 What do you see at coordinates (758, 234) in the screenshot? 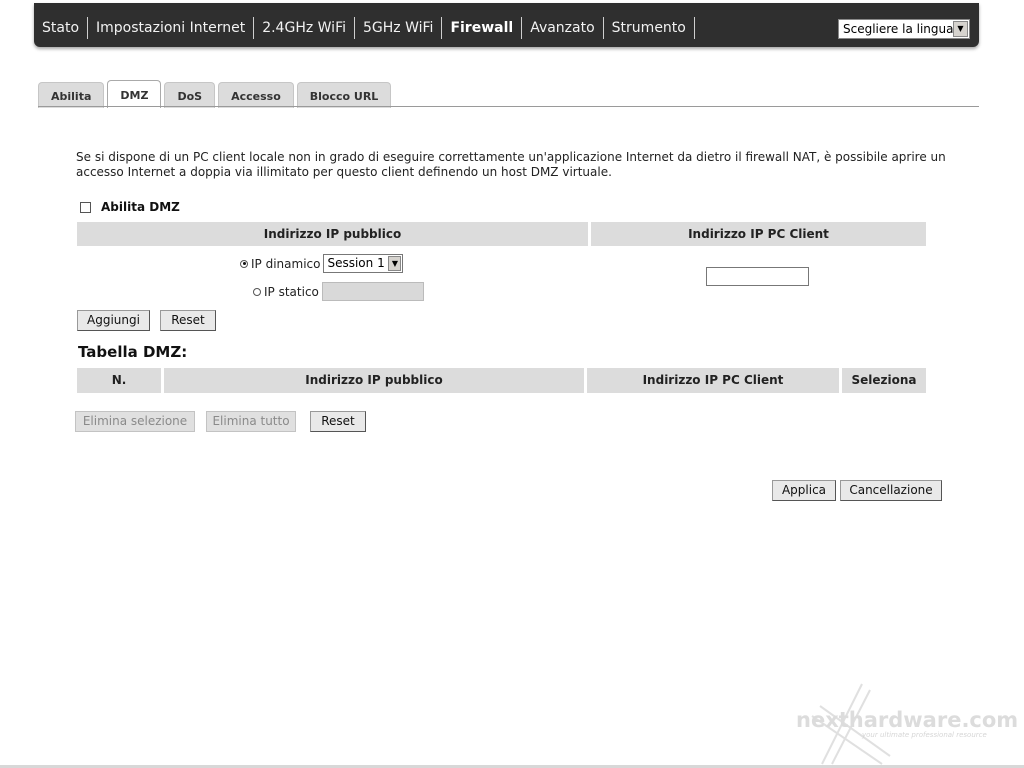
I see `header-client-ip: Indirizzo IP PC Client` at bounding box center [758, 234].